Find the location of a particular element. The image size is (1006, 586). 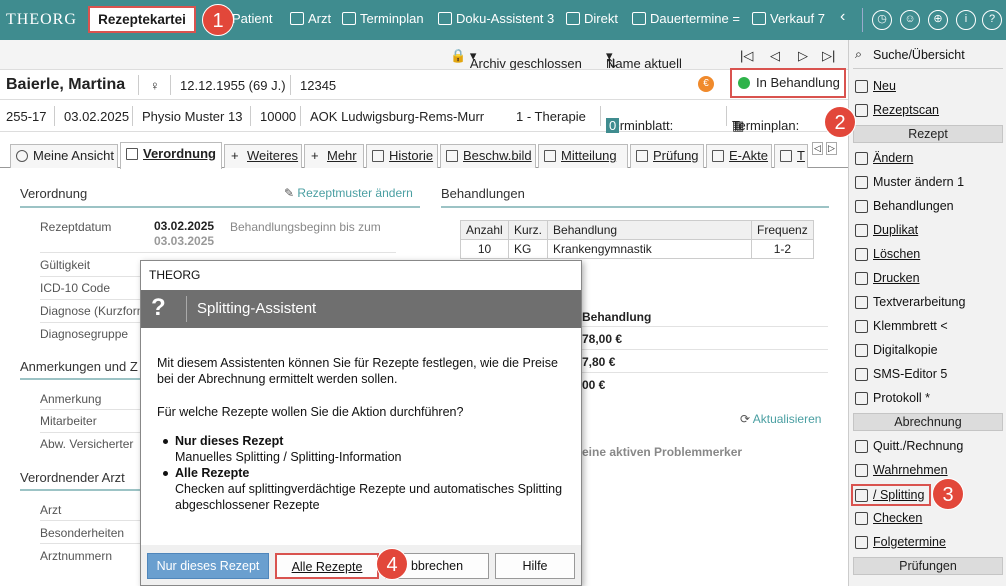

aktualisieren-link: ⟳ Aktualisieren is located at coordinates (780, 419).